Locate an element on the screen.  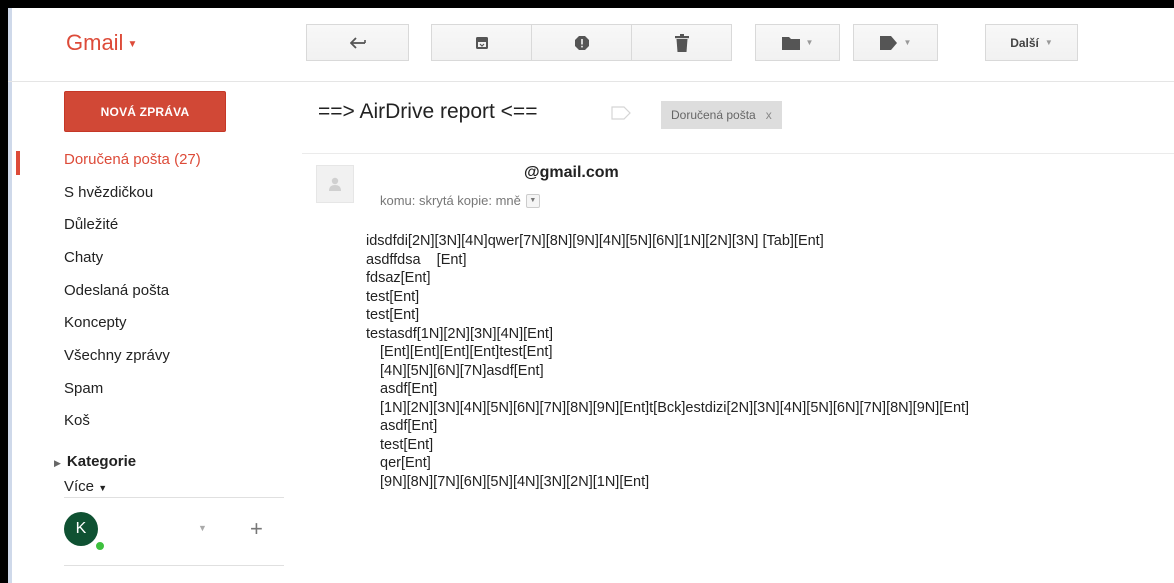
important-marker-icon is located at coordinates (621, 115).